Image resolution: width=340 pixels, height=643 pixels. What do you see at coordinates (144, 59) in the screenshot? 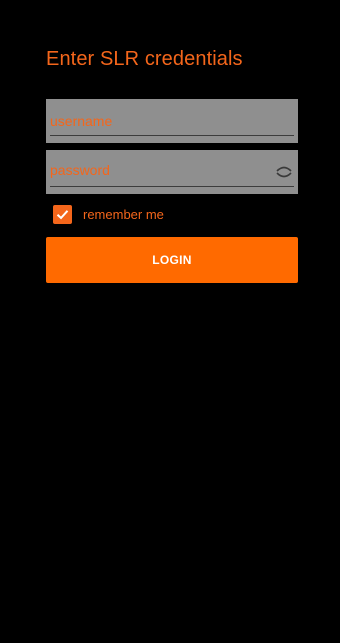
I see `page-title: Enter SLR credentials` at bounding box center [144, 59].